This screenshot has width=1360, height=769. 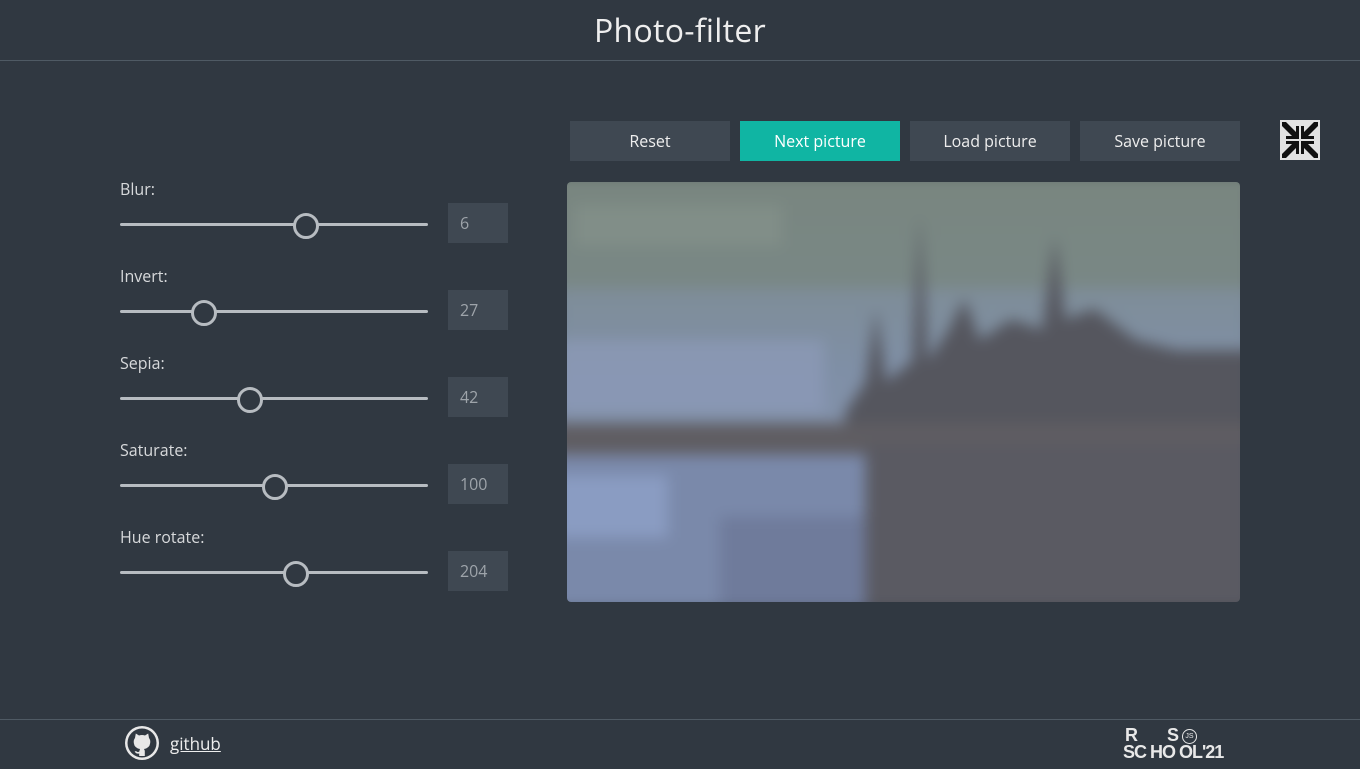 I want to click on fullscreen-exit-icon, so click(x=1300, y=140).